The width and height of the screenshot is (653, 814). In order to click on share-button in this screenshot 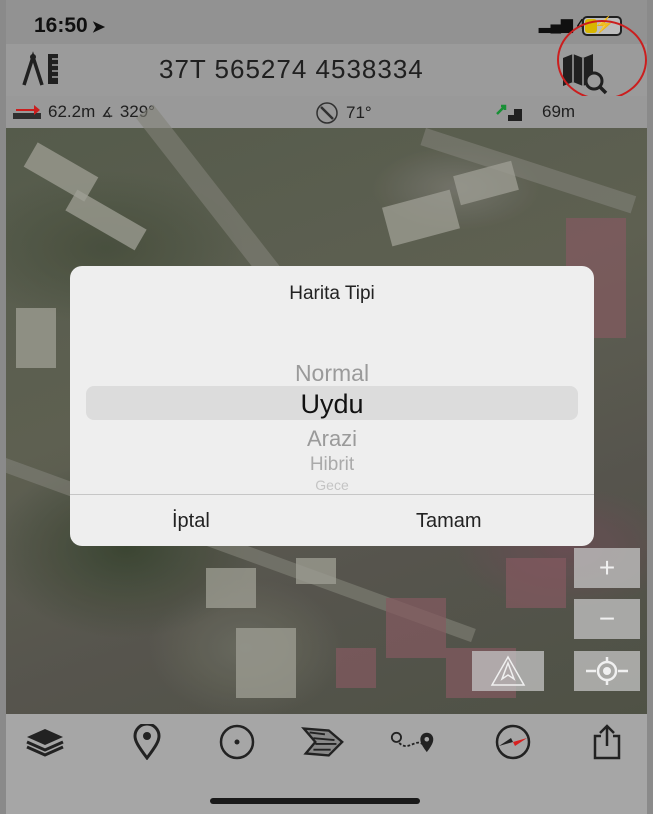, I will do `click(607, 742)`.